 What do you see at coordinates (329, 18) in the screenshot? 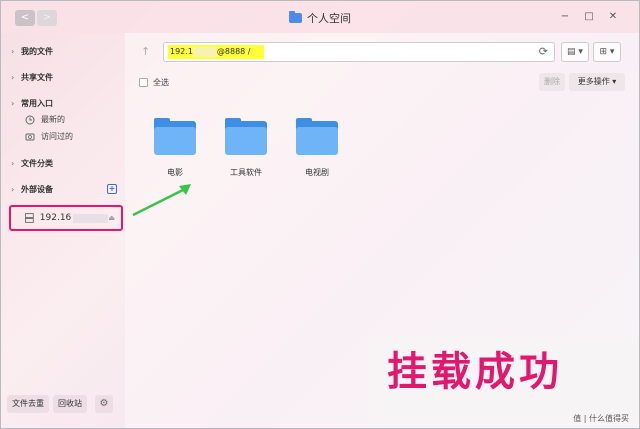
I see `window-title: 个人空间` at bounding box center [329, 18].